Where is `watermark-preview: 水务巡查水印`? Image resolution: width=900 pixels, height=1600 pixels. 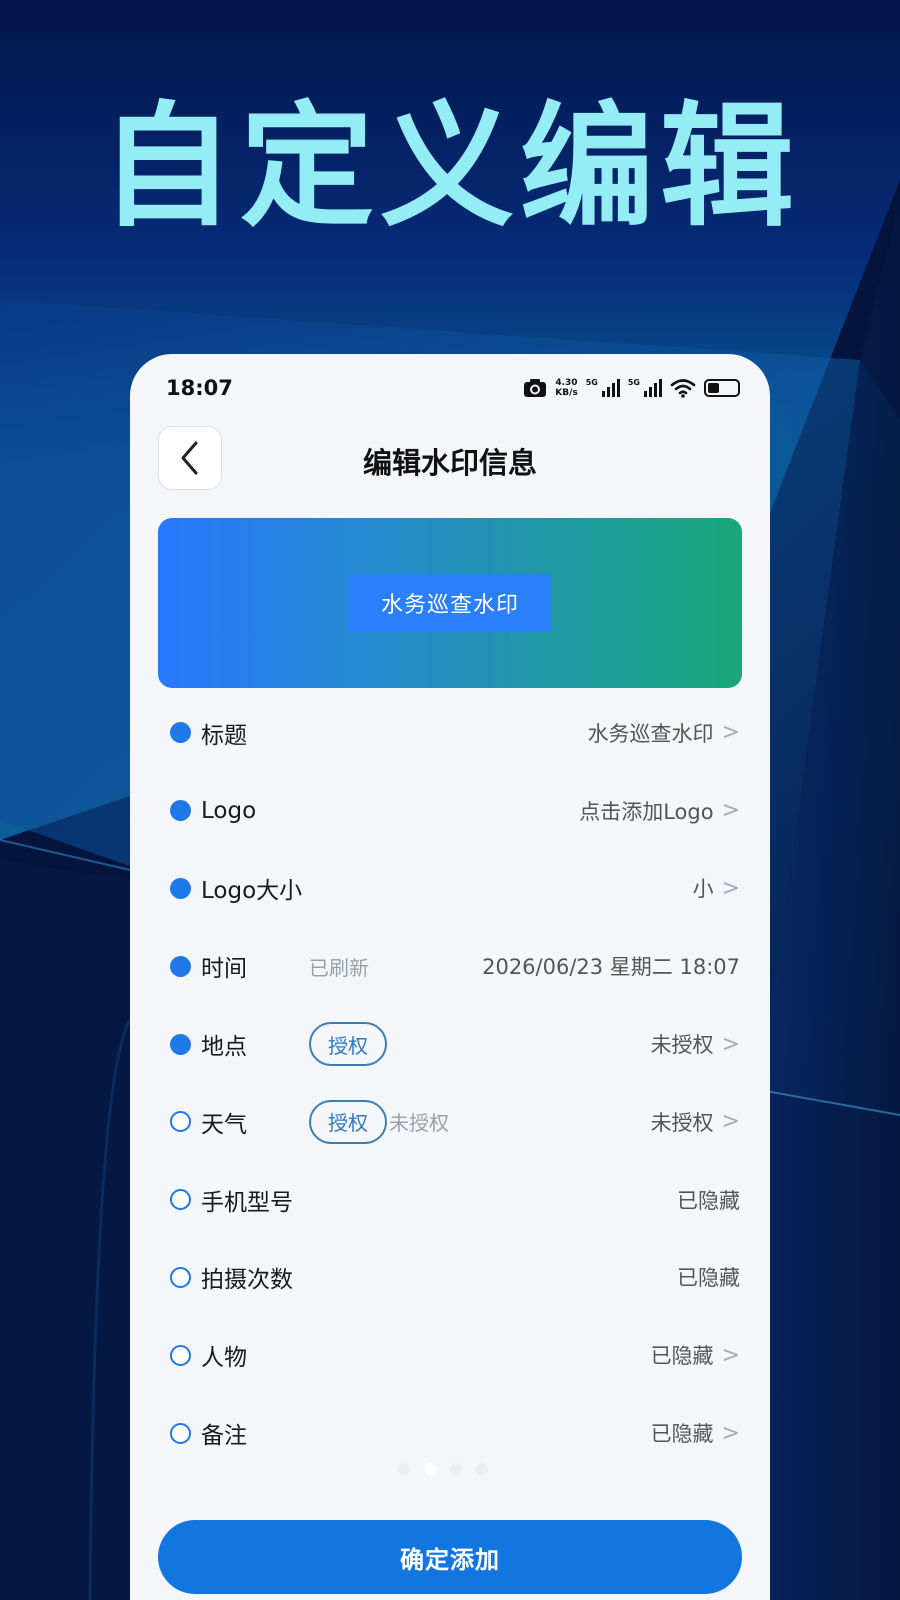
watermark-preview: 水务巡查水印 is located at coordinates (450, 603).